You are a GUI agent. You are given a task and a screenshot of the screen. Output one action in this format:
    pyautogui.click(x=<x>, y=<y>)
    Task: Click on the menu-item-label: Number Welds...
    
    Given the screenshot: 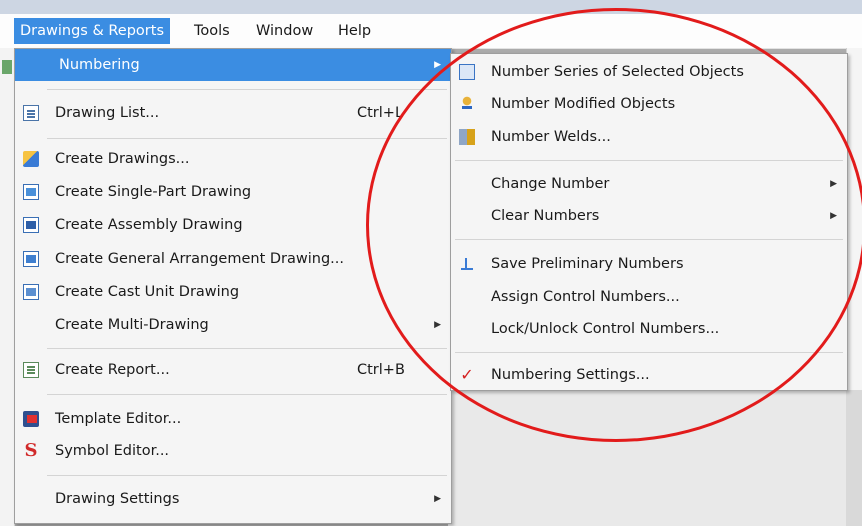 What is the action you would take?
    pyautogui.click(x=551, y=137)
    